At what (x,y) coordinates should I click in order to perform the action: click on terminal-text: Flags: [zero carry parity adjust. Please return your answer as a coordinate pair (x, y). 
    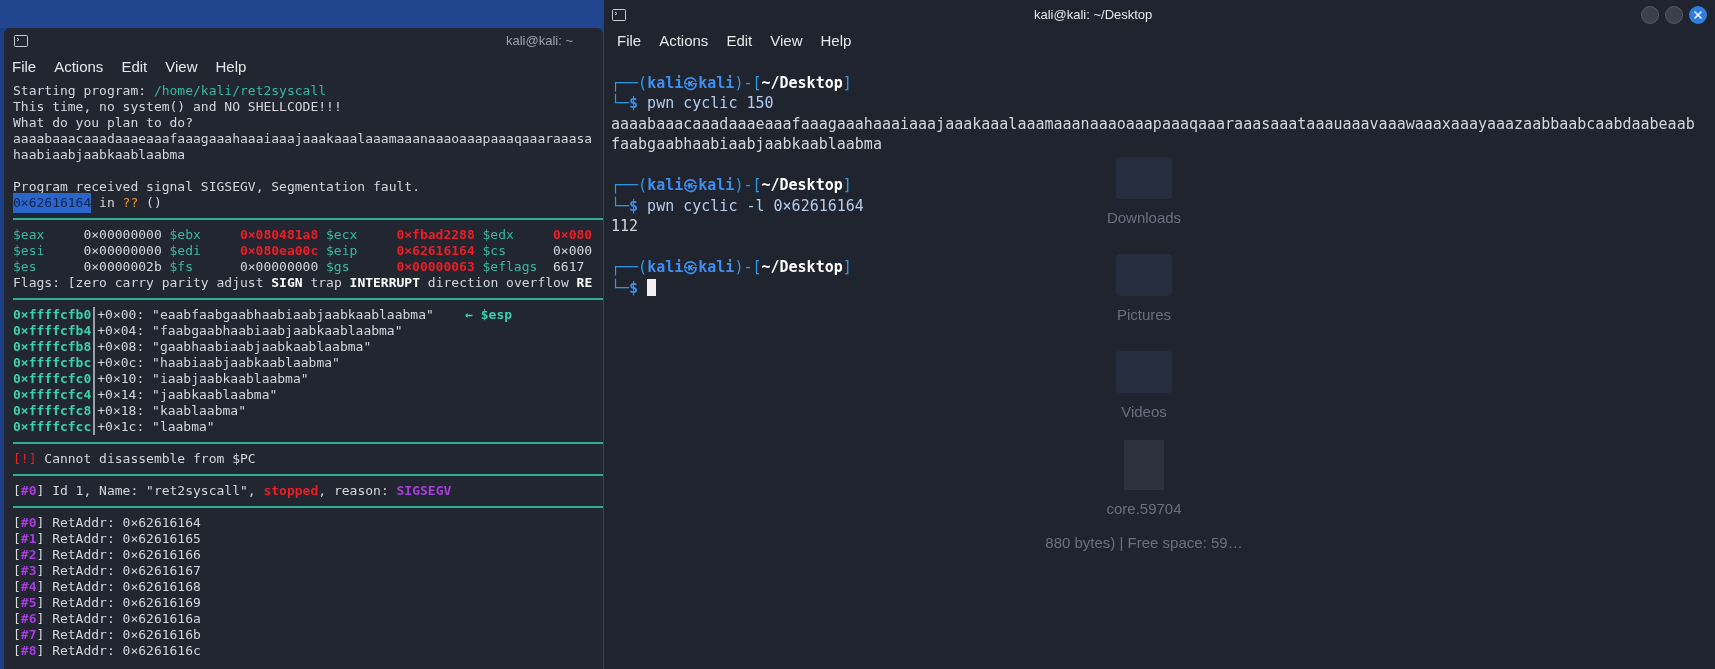
    Looking at the image, I should click on (139, 283).